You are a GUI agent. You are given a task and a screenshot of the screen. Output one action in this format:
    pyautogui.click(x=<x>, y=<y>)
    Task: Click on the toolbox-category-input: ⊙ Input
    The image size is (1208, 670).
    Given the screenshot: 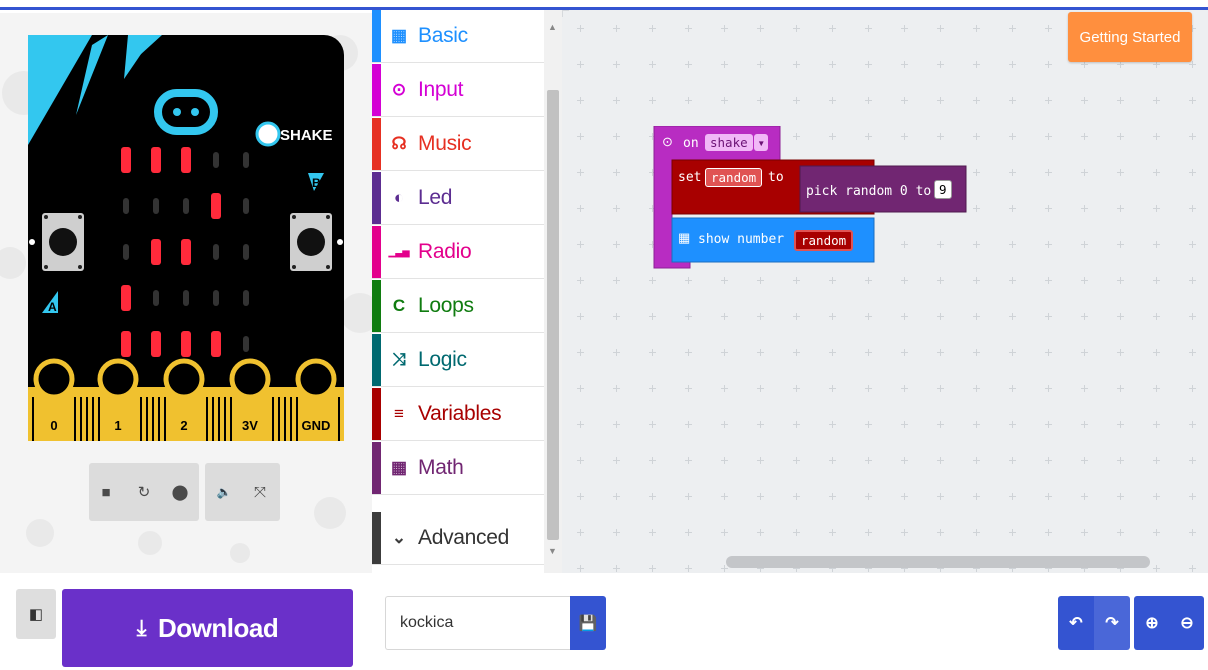 What is the action you would take?
    pyautogui.click(x=458, y=90)
    